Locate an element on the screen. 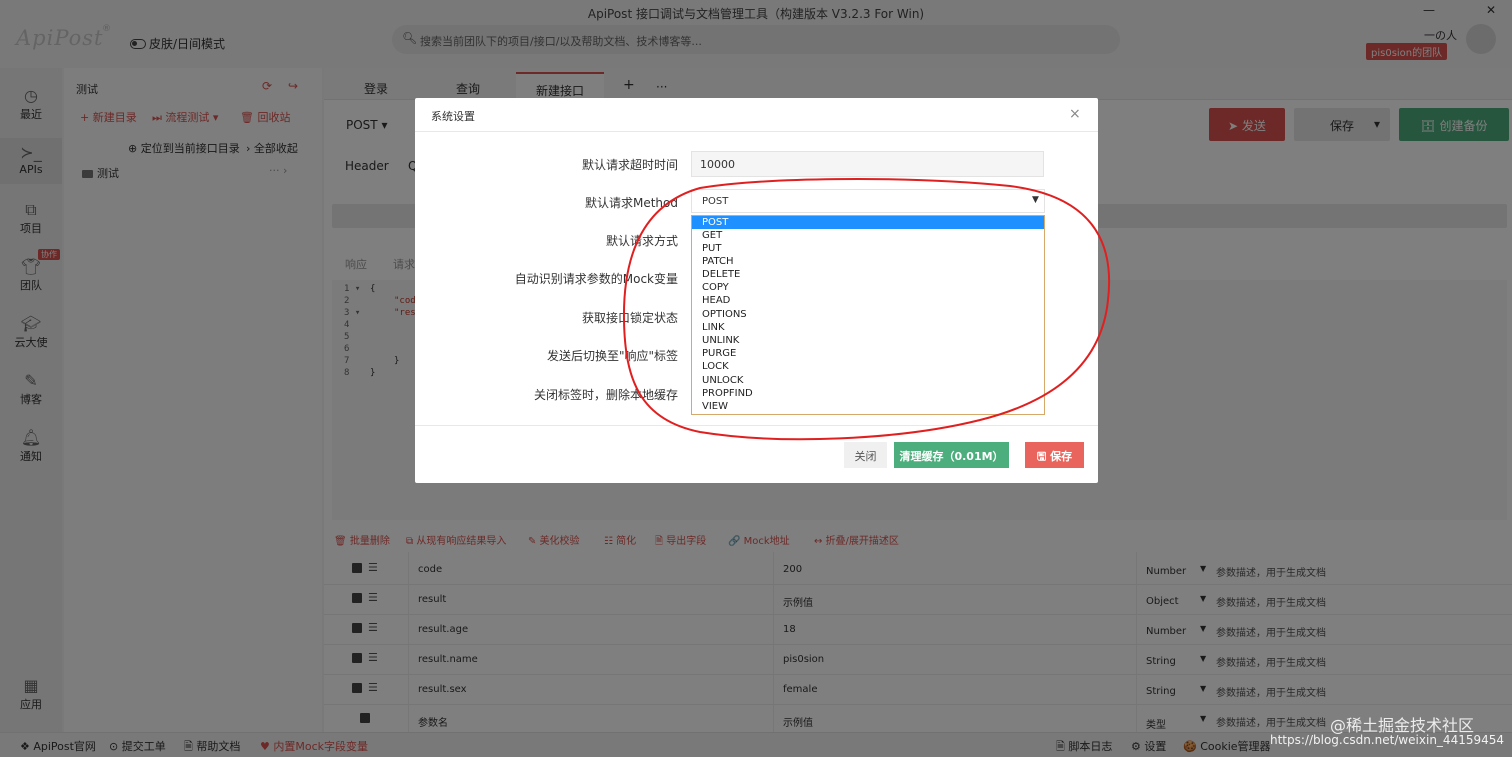 The width and height of the screenshot is (1512, 757). request-mode-label: 默认请求方式 is located at coordinates (641, 241).